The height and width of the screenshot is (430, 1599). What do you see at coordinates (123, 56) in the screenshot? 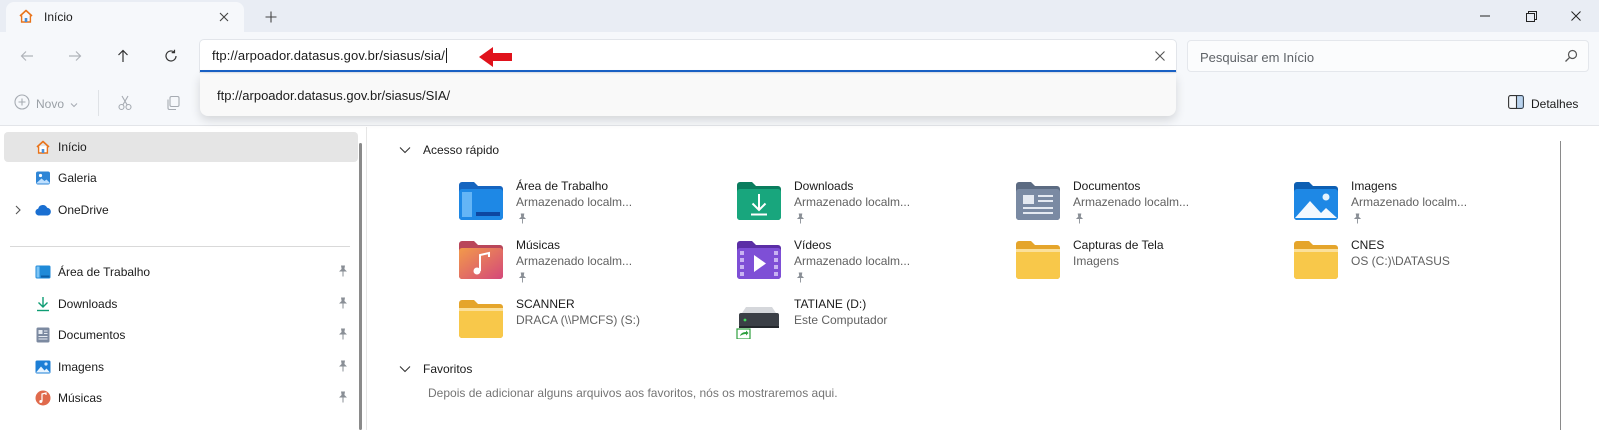
I see `up-icon` at bounding box center [123, 56].